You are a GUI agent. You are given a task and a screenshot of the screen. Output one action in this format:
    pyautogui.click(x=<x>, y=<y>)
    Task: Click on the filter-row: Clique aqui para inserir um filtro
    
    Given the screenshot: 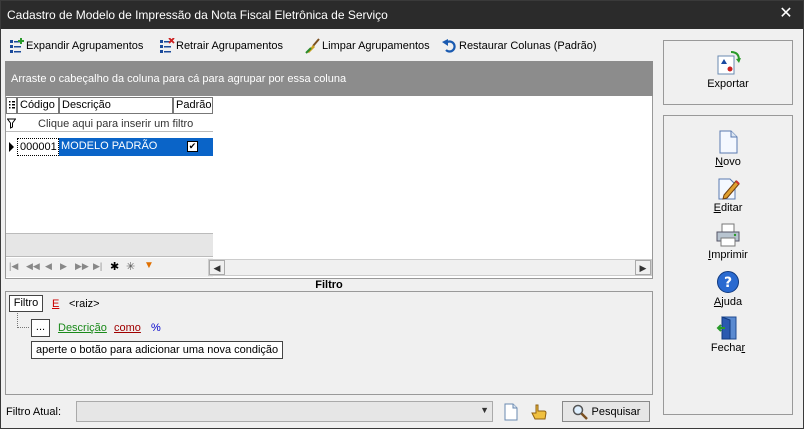 What is the action you would take?
    pyautogui.click(x=109, y=123)
    